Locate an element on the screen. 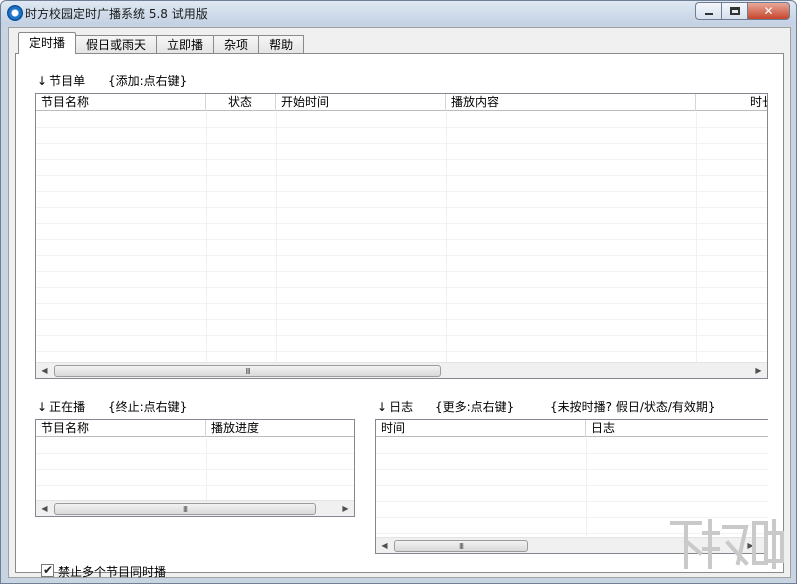 The image size is (797, 584). now-playing-body is located at coordinates (195, 470).